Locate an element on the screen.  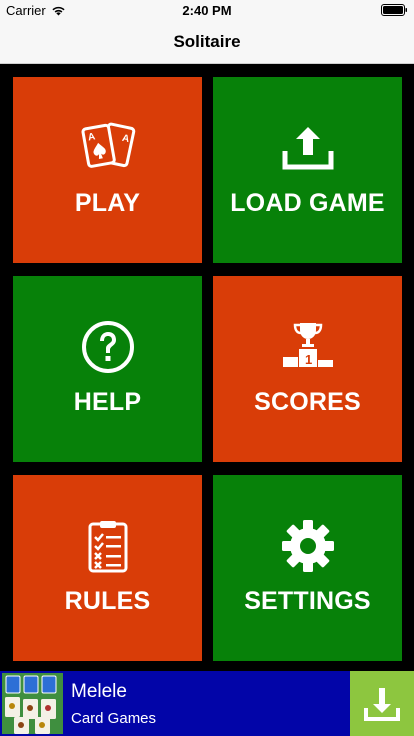
settings-label: SETTINGS is located at coordinates (307, 601).